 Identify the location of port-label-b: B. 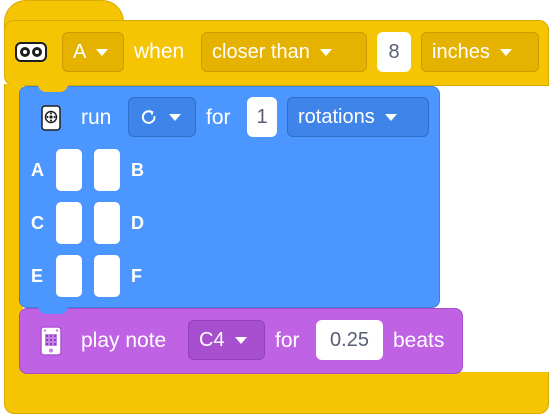
(137, 170).